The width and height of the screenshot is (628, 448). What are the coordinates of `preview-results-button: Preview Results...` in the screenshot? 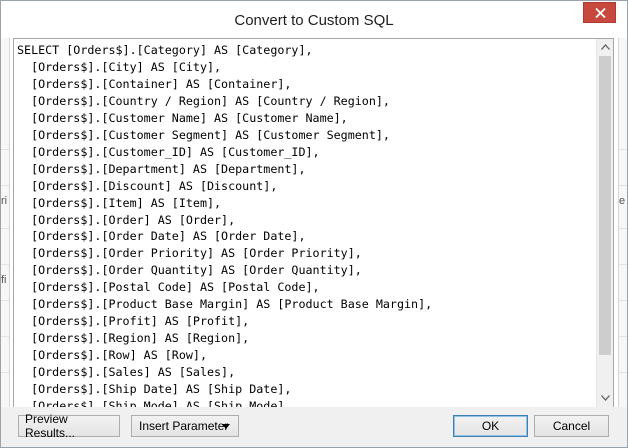 It's located at (69, 426).